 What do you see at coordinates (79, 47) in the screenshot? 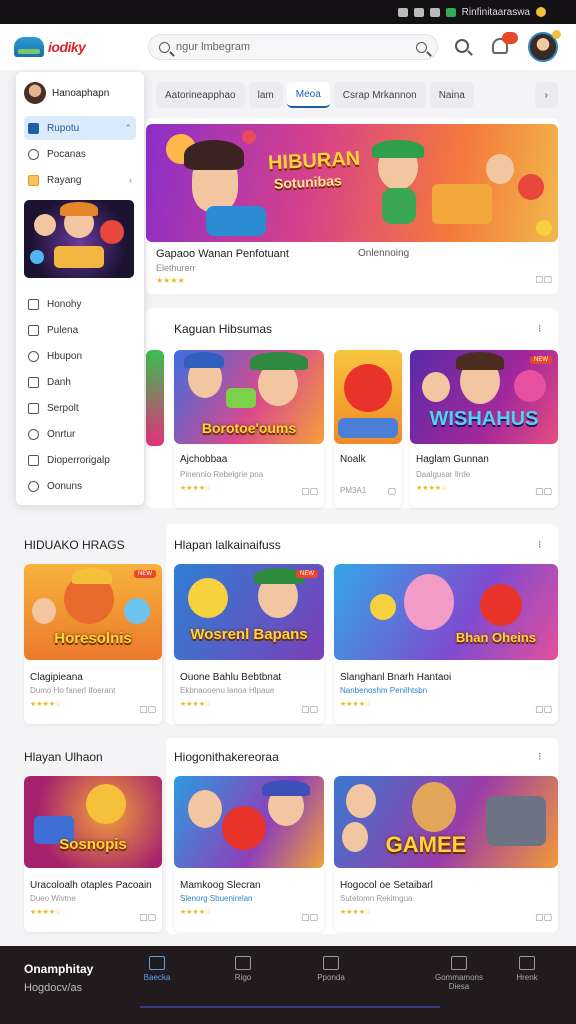
I see `logo: iodiky` at bounding box center [79, 47].